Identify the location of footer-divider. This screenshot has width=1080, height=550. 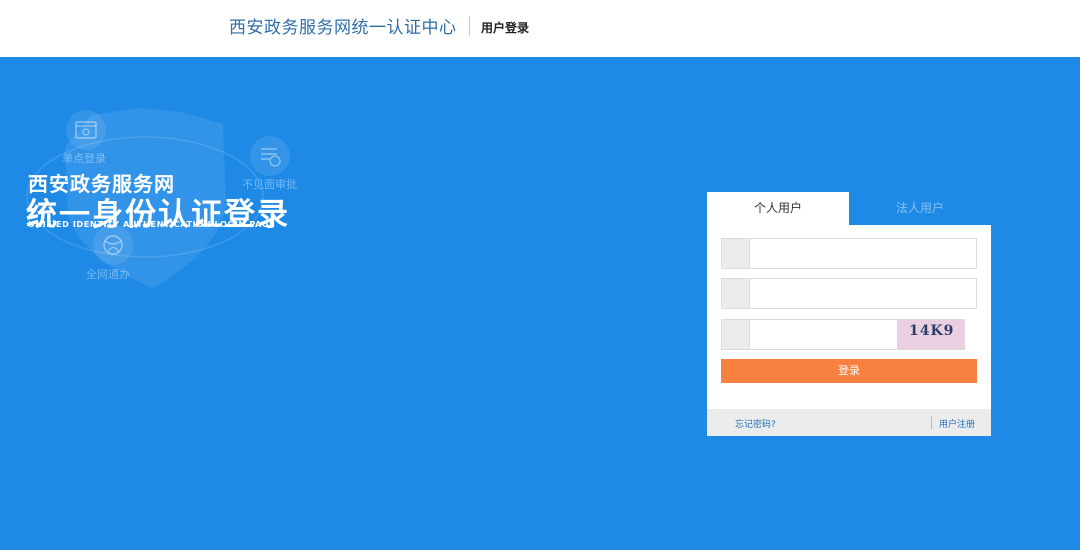
(931, 422).